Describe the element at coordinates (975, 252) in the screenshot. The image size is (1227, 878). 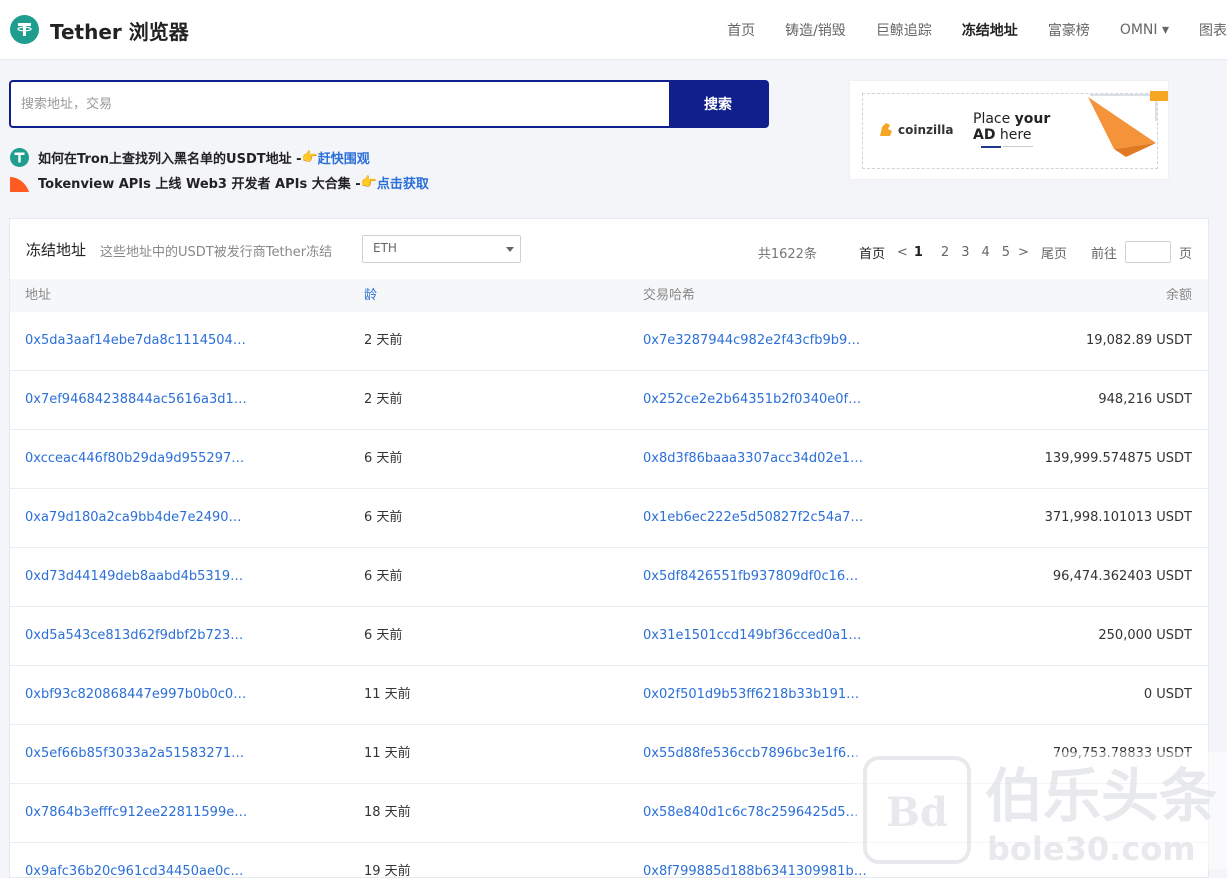
I see `pagination: 共1622条 首页 < 1 2 3 4 5 > 尾页 前往 页` at that location.